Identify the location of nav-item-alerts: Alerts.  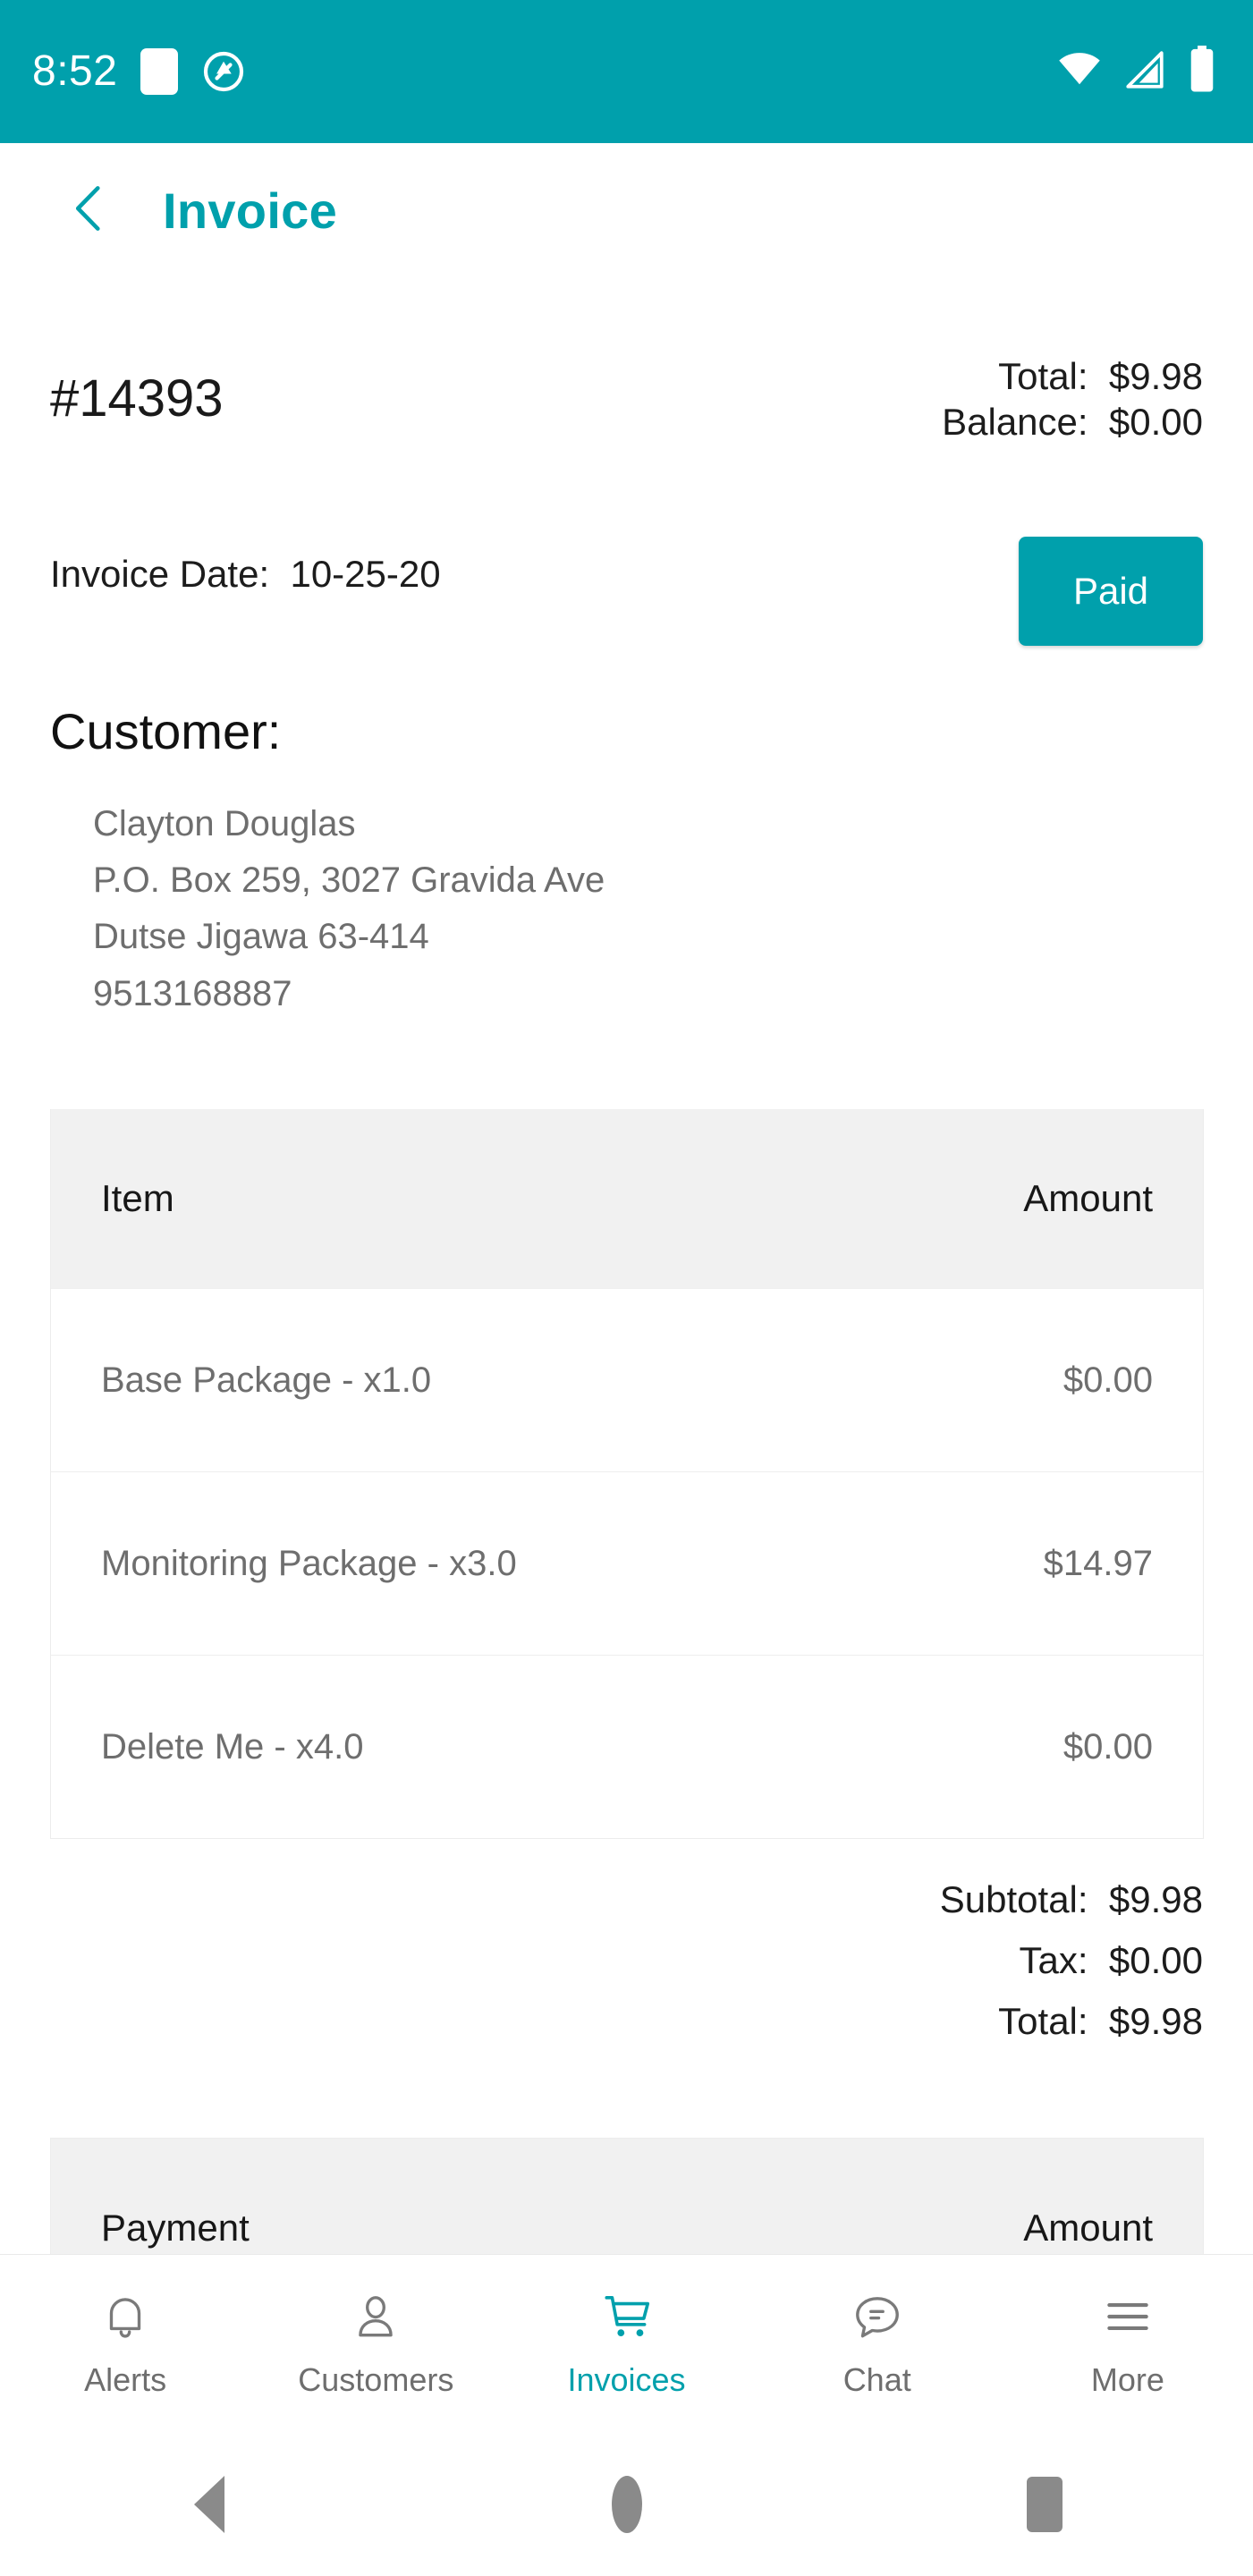
(125, 2344).